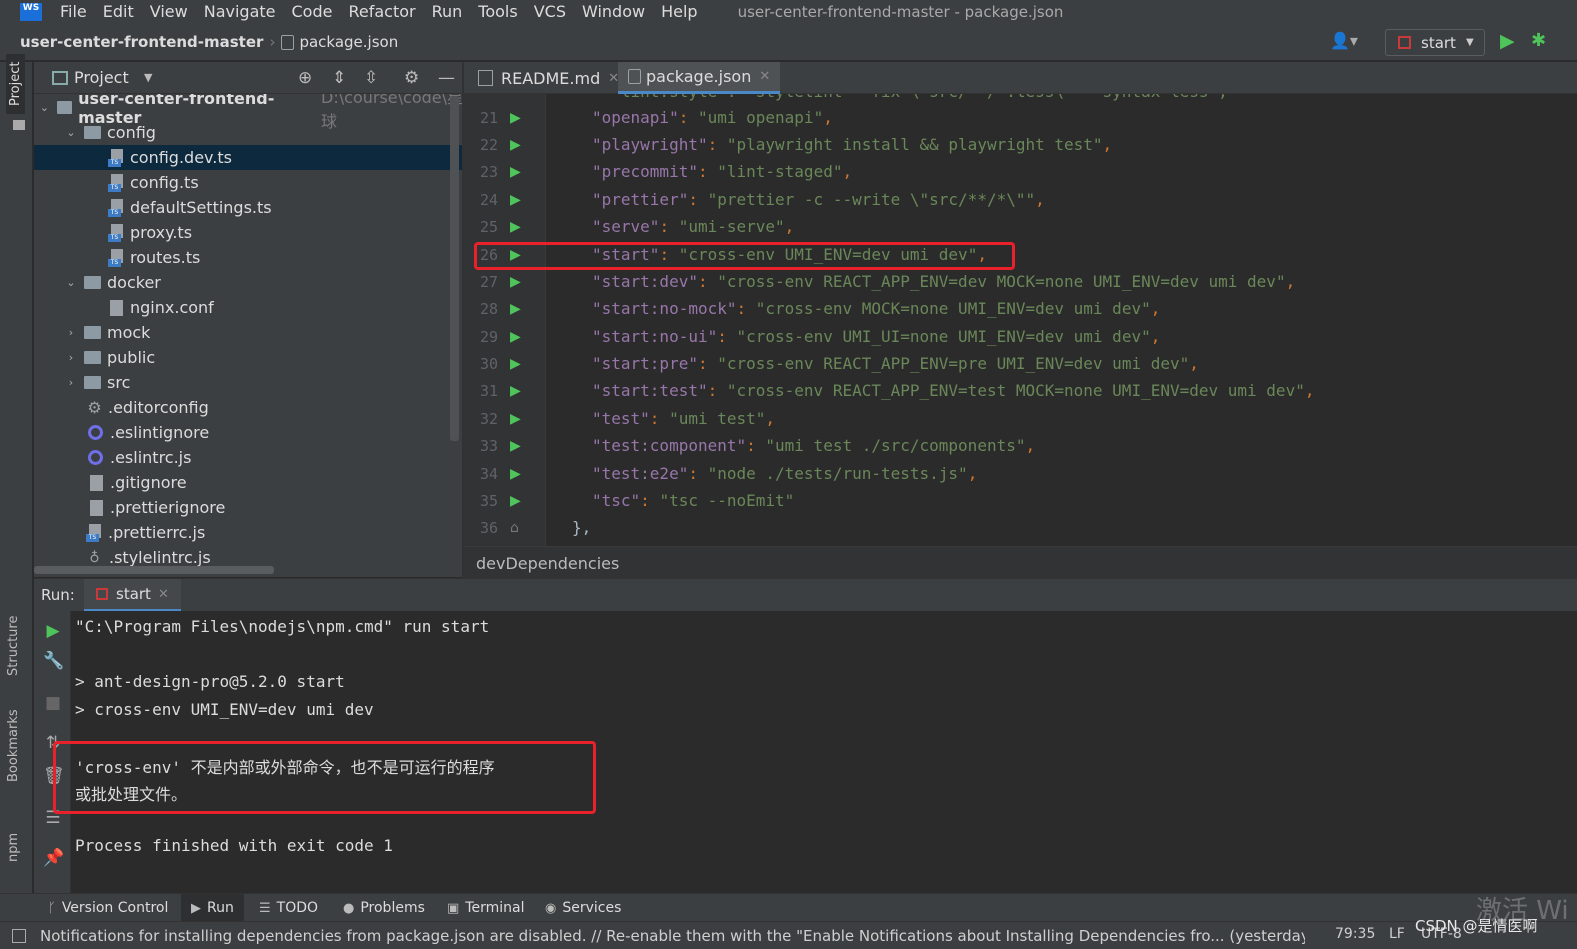 The height and width of the screenshot is (949, 1577). What do you see at coordinates (13, 745) in the screenshot?
I see `tool-tab-bookmarks: Bookmarks` at bounding box center [13, 745].